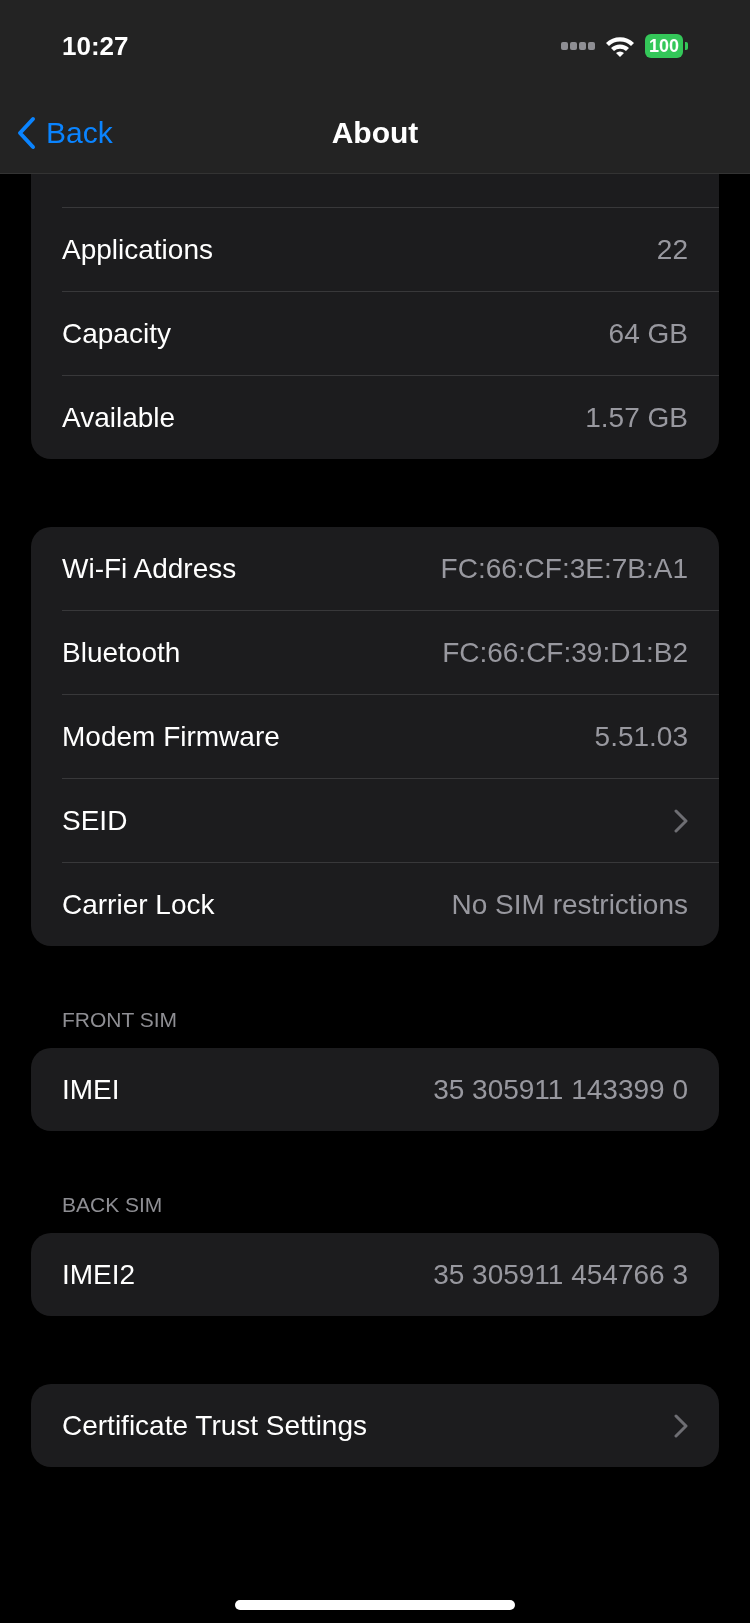  What do you see at coordinates (121, 652) in the screenshot?
I see `row-label: Bluetooth` at bounding box center [121, 652].